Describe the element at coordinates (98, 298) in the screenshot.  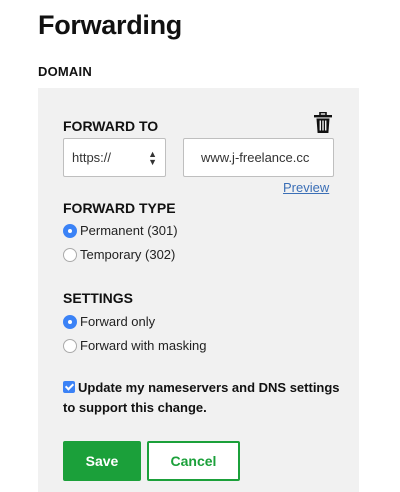
I see `settings-label: SETTINGS` at that location.